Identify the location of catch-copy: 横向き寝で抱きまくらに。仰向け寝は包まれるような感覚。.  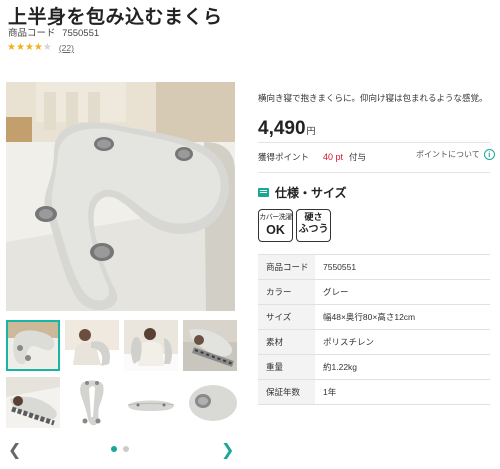
(373, 98).